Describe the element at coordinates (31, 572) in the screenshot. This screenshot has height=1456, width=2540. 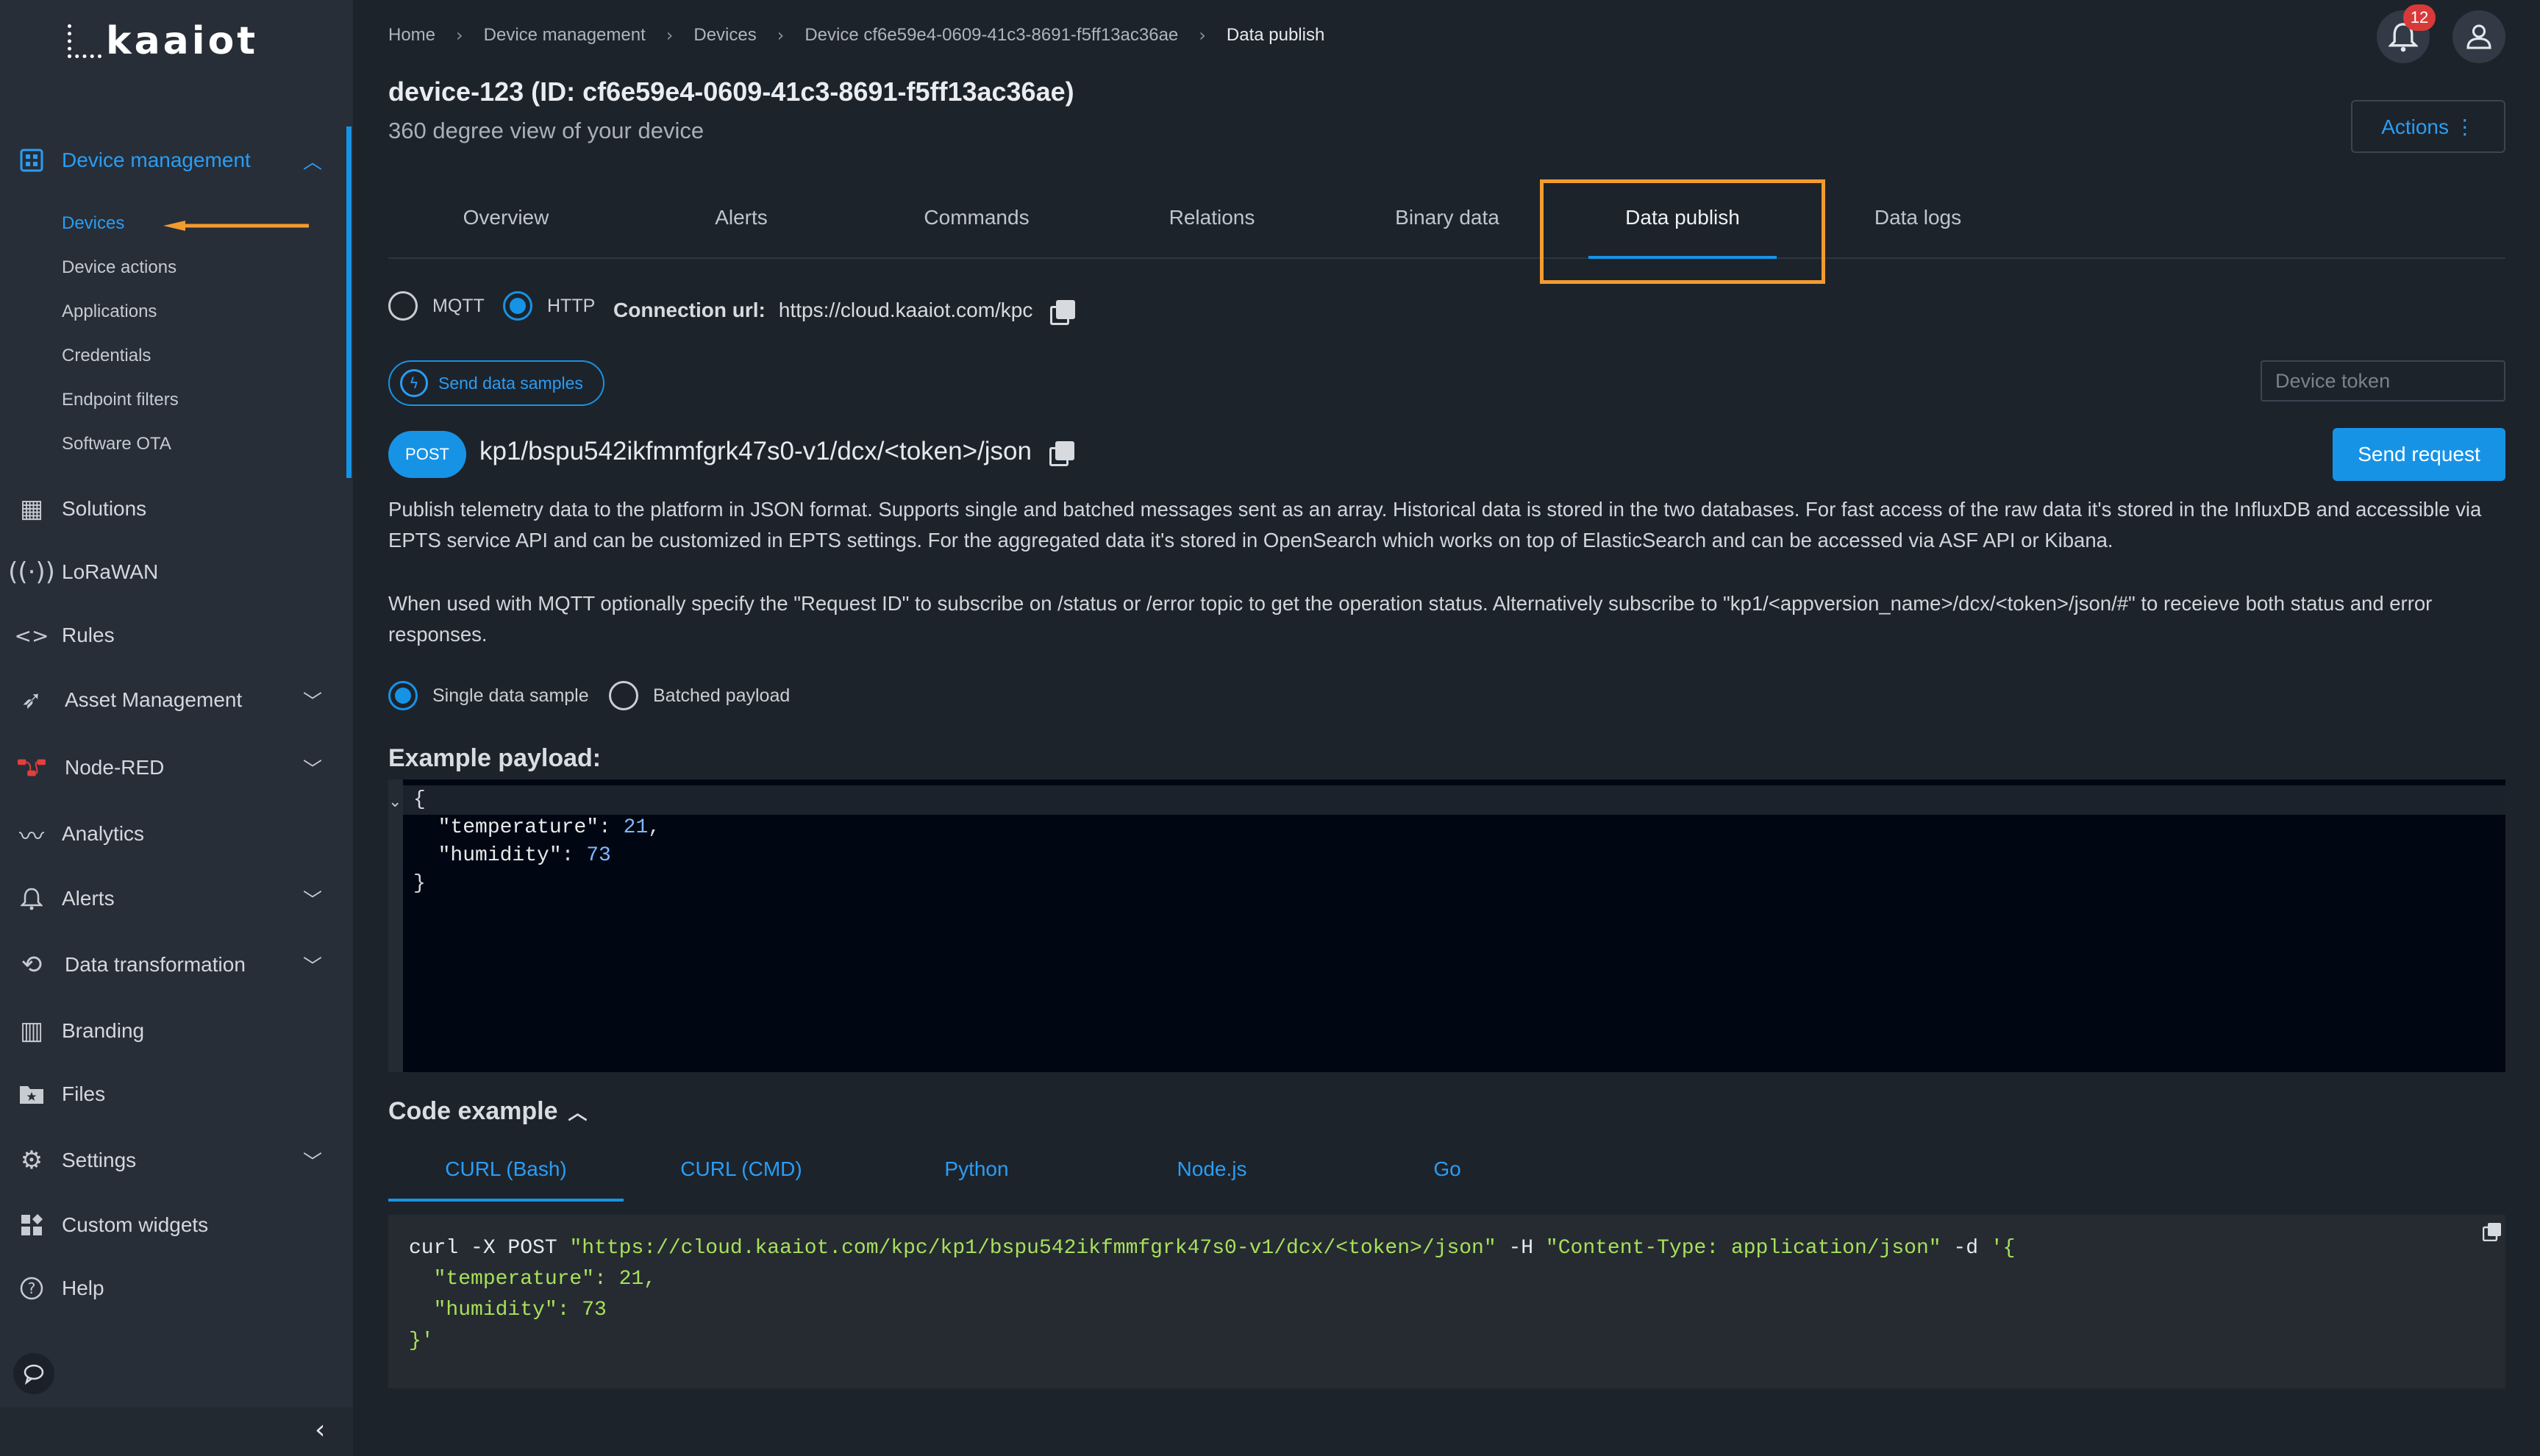
I see `antenna-icon: ((·))` at that location.